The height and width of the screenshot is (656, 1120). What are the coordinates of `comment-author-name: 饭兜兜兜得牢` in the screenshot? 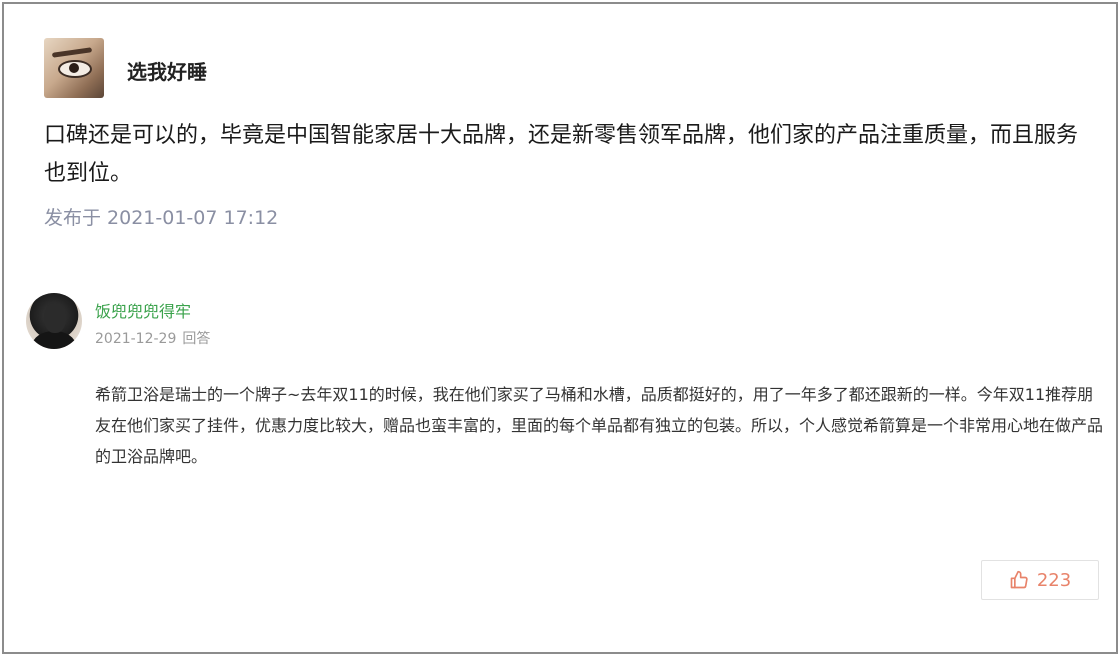 It's located at (143, 310).